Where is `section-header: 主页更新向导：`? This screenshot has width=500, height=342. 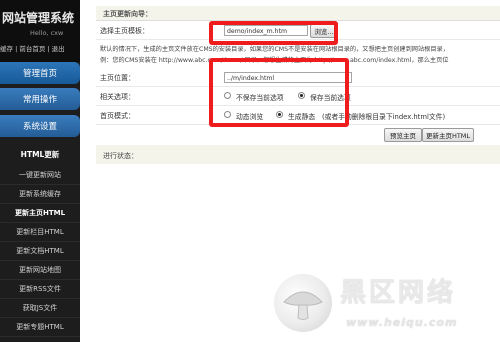 section-header: 主页更新向导： is located at coordinates (298, 13).